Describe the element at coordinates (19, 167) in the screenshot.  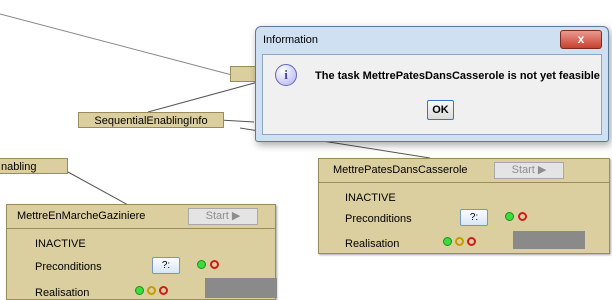
I see `tree-node-label: nabling` at that location.